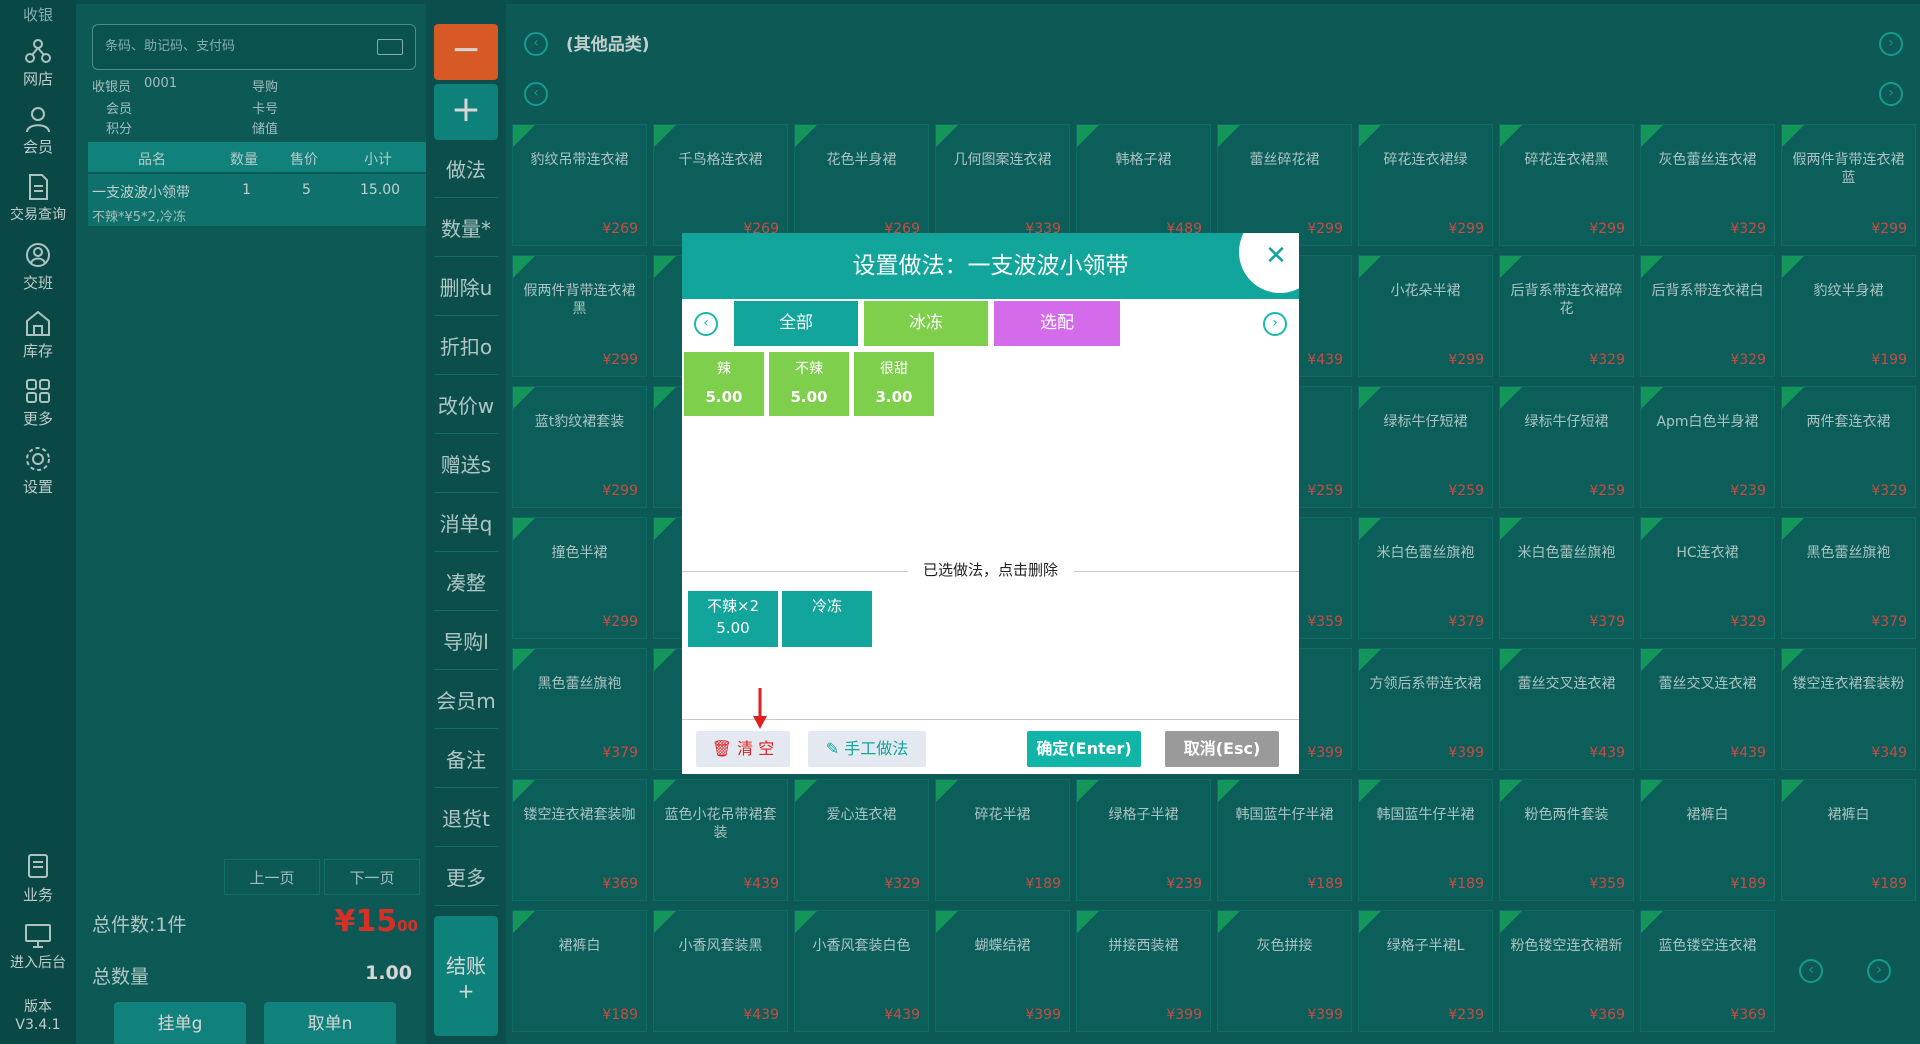 The width and height of the screenshot is (1920, 1044). Describe the element at coordinates (827, 619) in the screenshot. I see `selected-frozen: 冷冻` at that location.